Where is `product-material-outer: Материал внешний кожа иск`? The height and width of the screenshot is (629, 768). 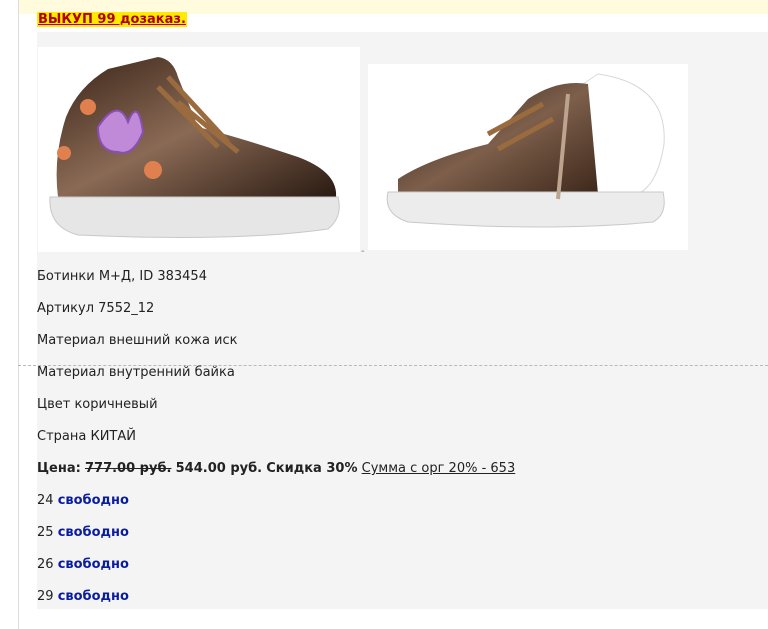 product-material-outer: Материал внешний кожа иск is located at coordinates (137, 340).